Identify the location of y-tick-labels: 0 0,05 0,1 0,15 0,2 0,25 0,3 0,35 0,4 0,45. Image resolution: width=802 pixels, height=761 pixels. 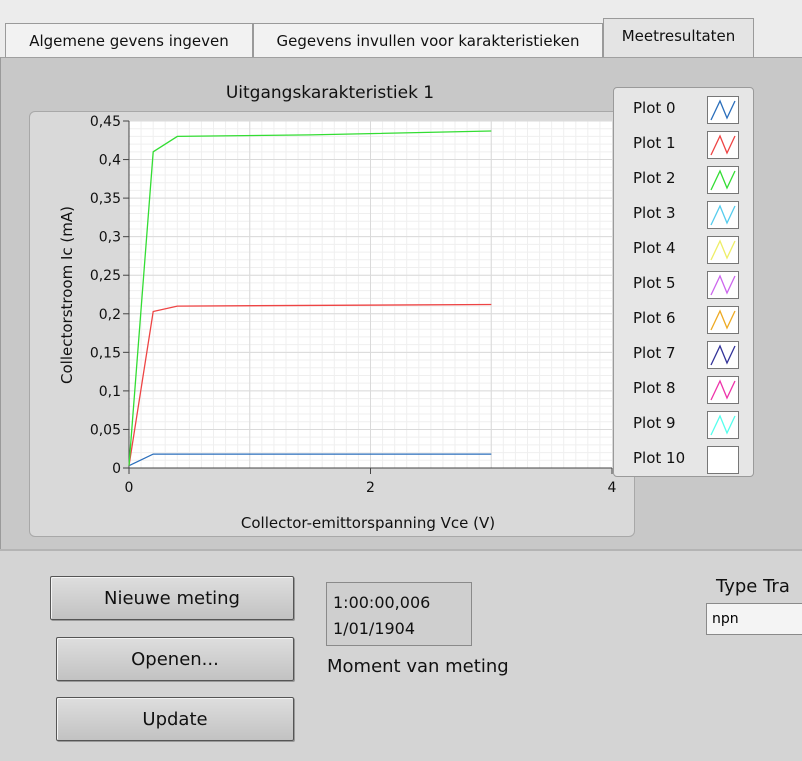
(105, 295).